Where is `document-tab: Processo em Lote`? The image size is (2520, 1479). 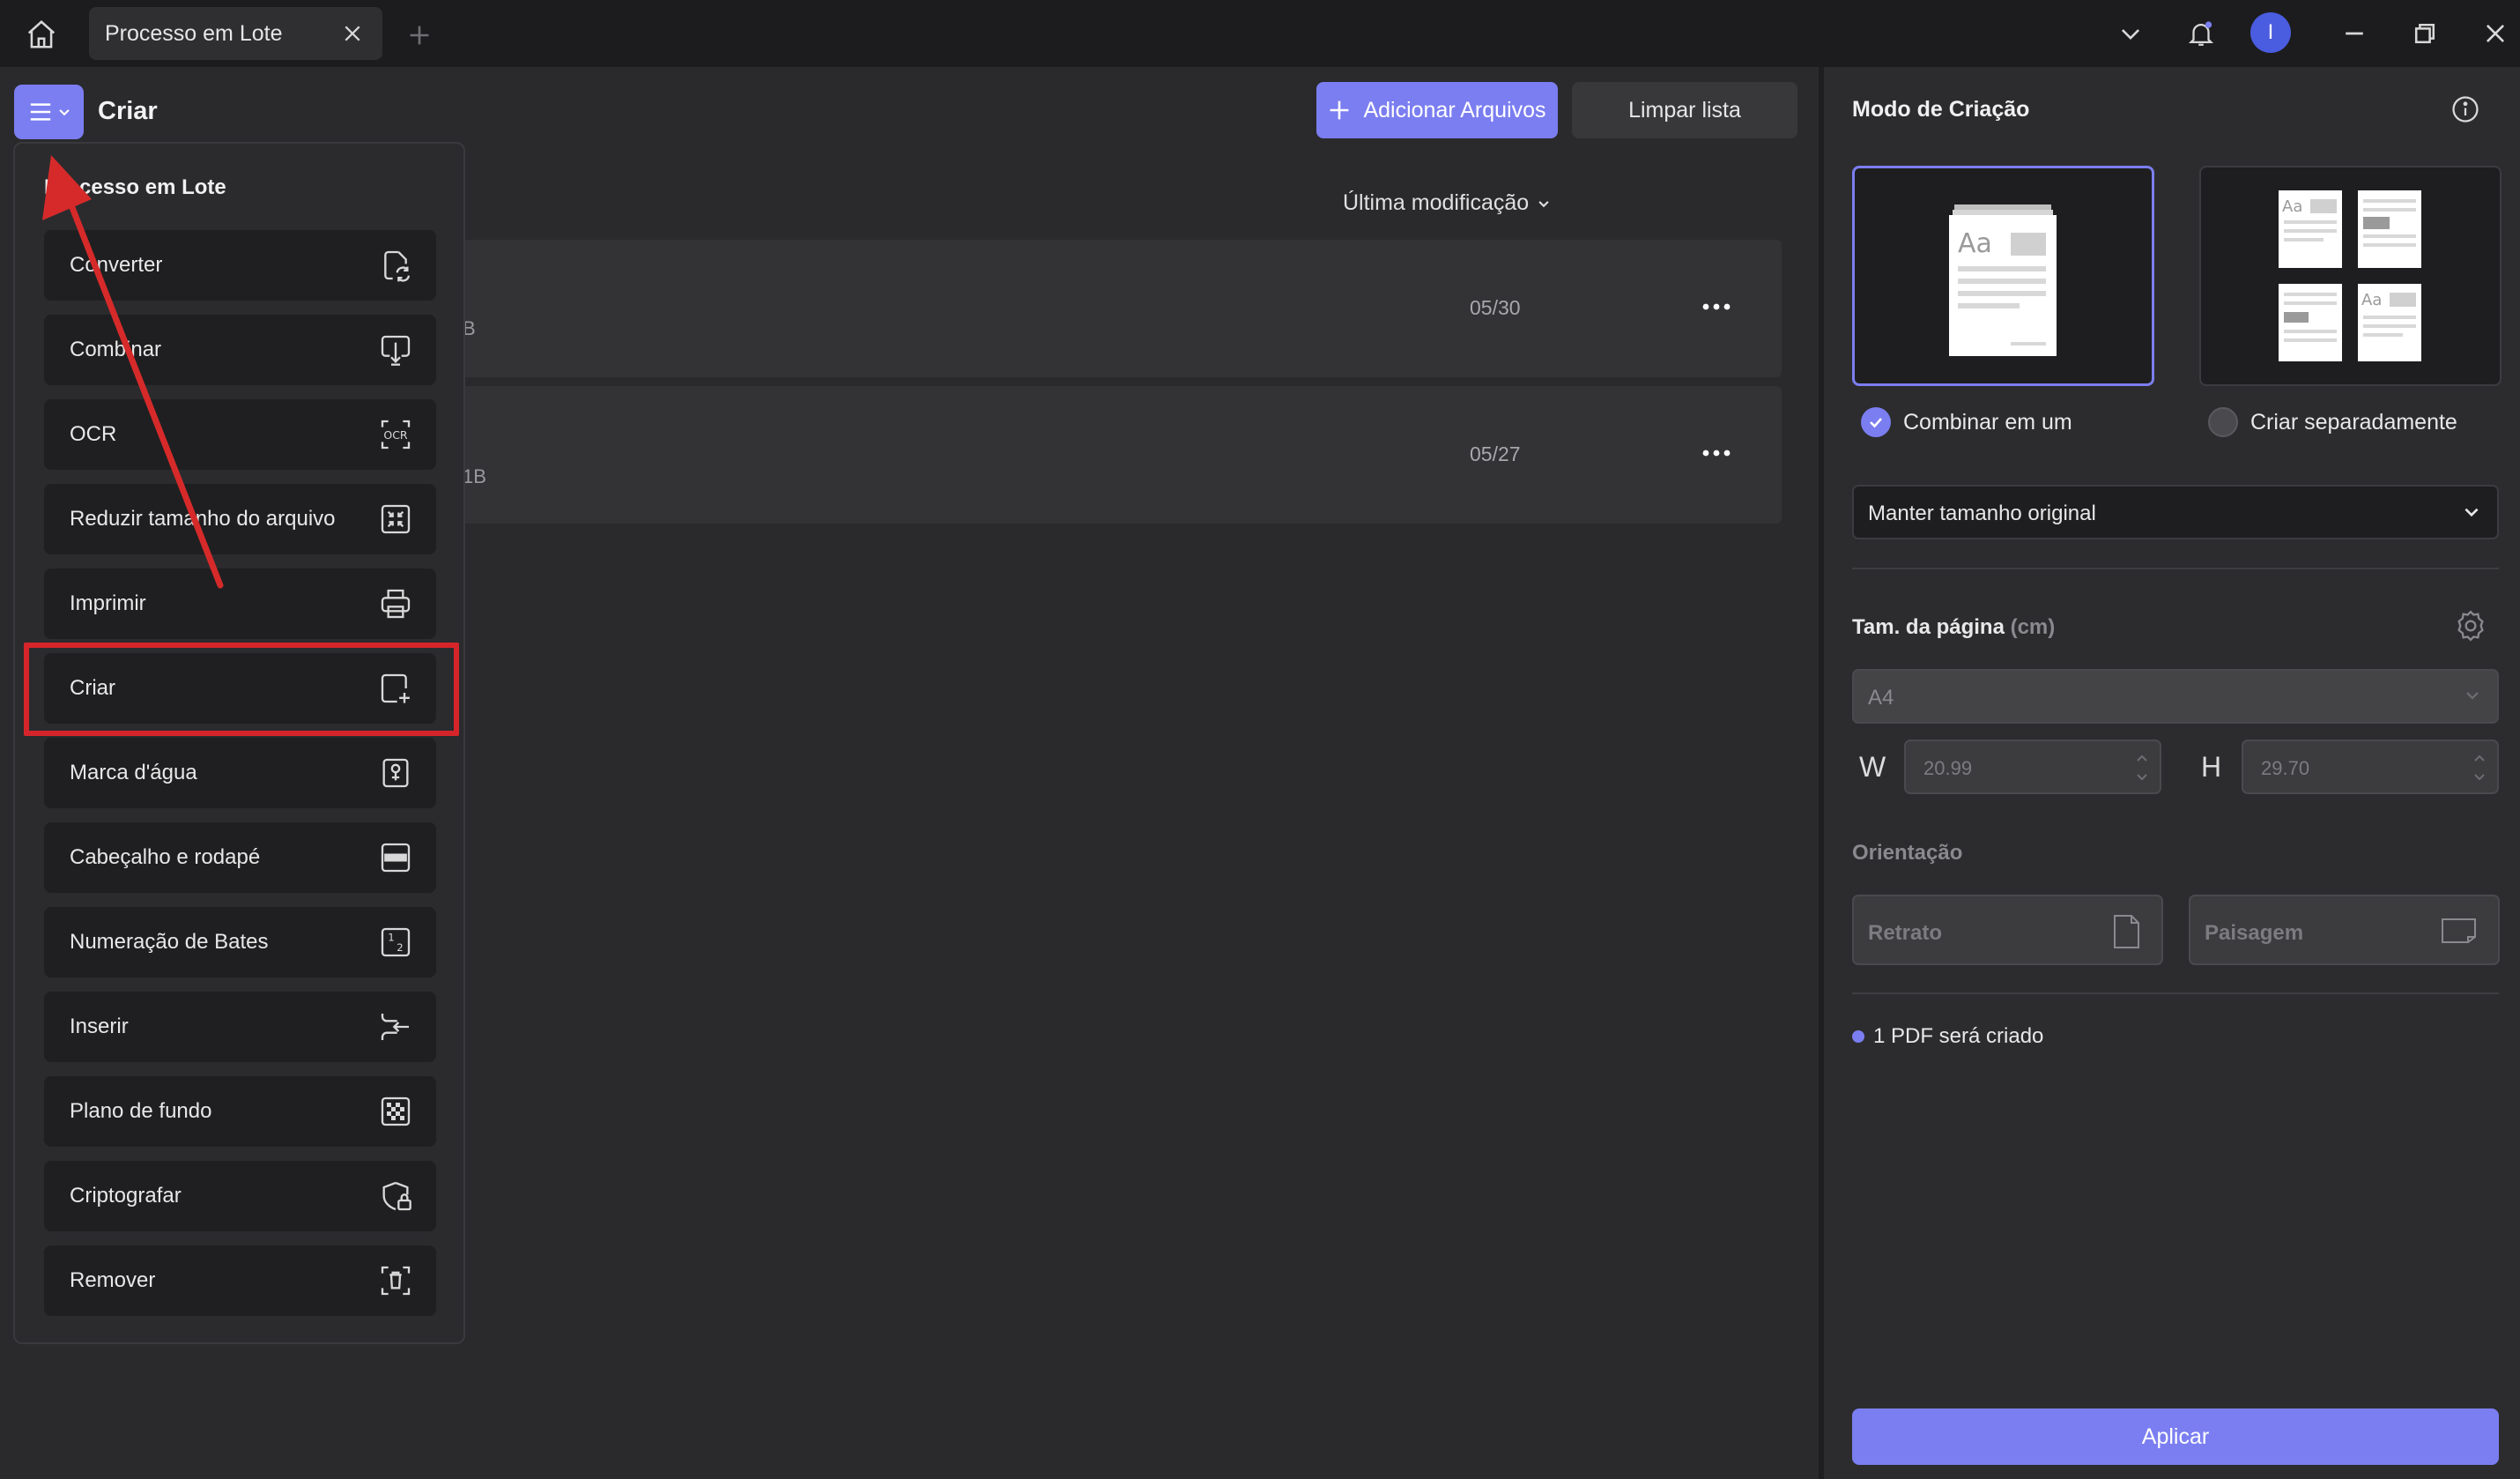
document-tab: Processo em Lote is located at coordinates (235, 33).